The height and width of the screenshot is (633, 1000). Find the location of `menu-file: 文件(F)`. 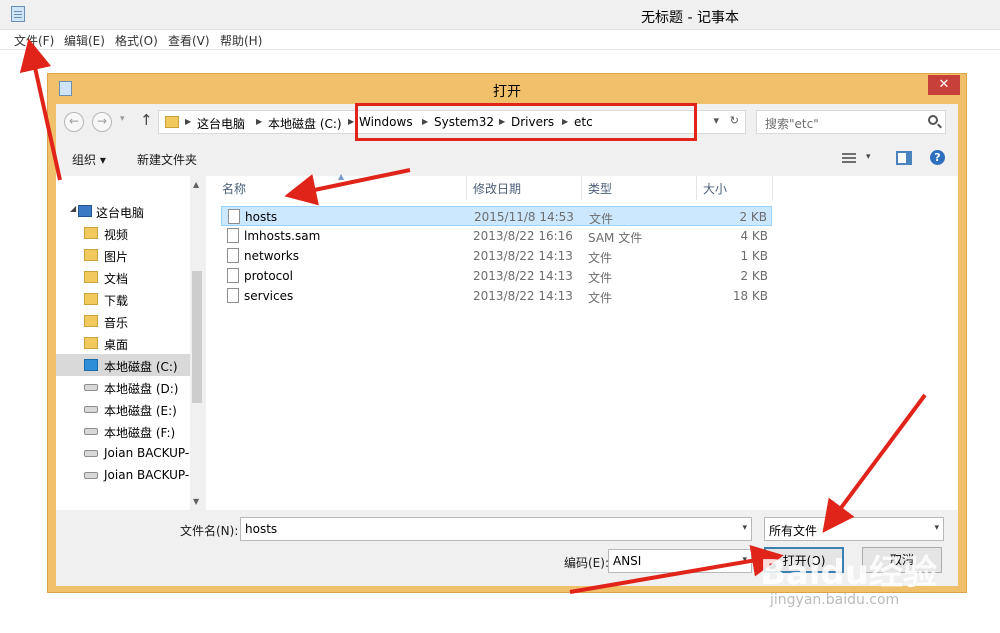

menu-file: 文件(F) is located at coordinates (34, 40).